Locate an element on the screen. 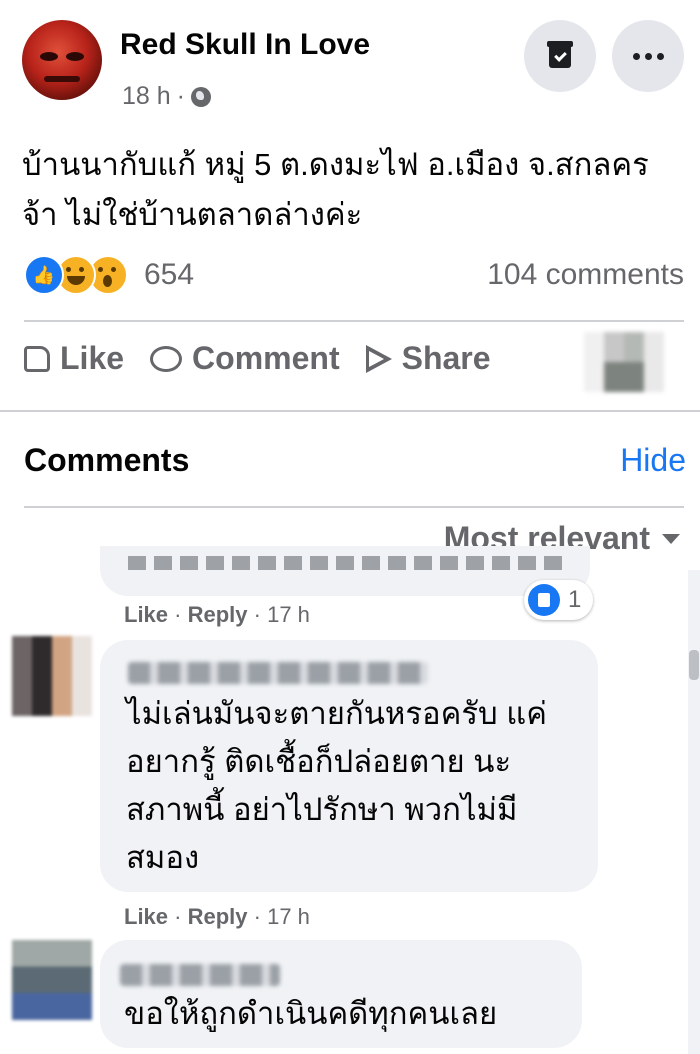 The image size is (700, 1054). comment-bubble-partial is located at coordinates (345, 571).